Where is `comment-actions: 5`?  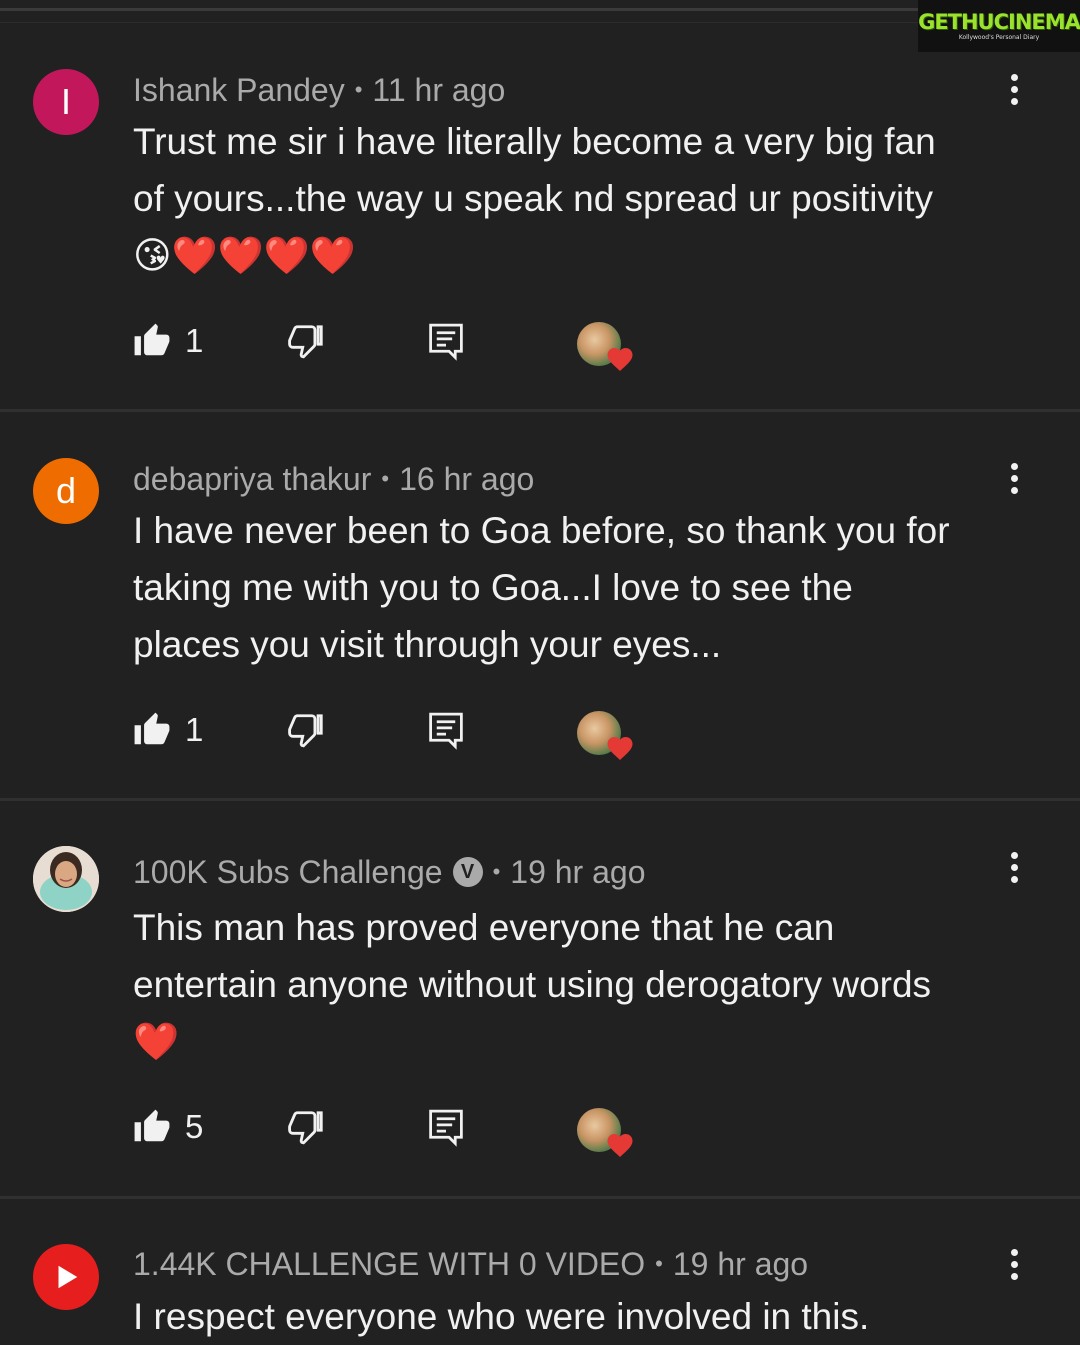
comment-actions: 5 is located at coordinates (393, 1133).